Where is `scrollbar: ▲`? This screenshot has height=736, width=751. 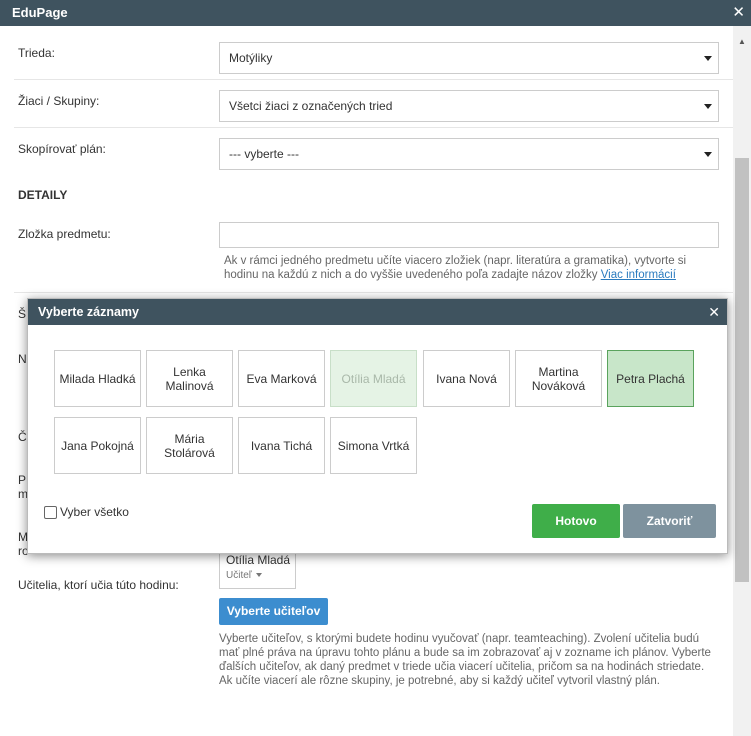
scrollbar: ▲ is located at coordinates (742, 381).